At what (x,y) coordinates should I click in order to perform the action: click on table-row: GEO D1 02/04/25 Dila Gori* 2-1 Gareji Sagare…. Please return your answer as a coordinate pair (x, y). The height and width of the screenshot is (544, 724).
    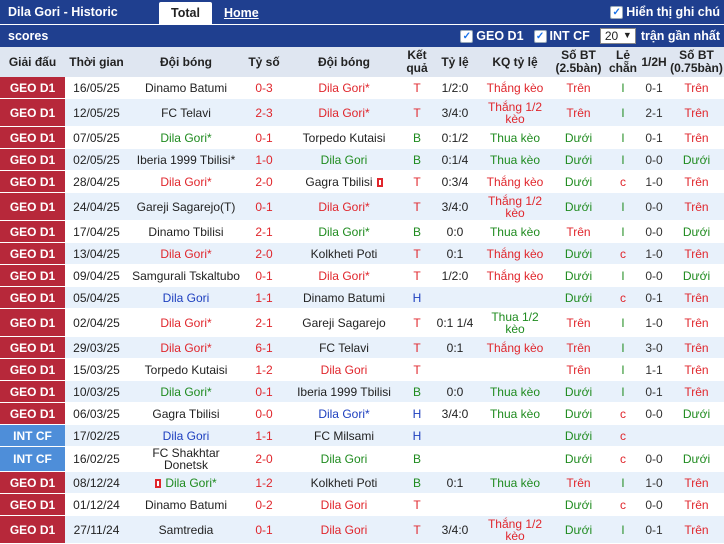
    Looking at the image, I should click on (362, 322).